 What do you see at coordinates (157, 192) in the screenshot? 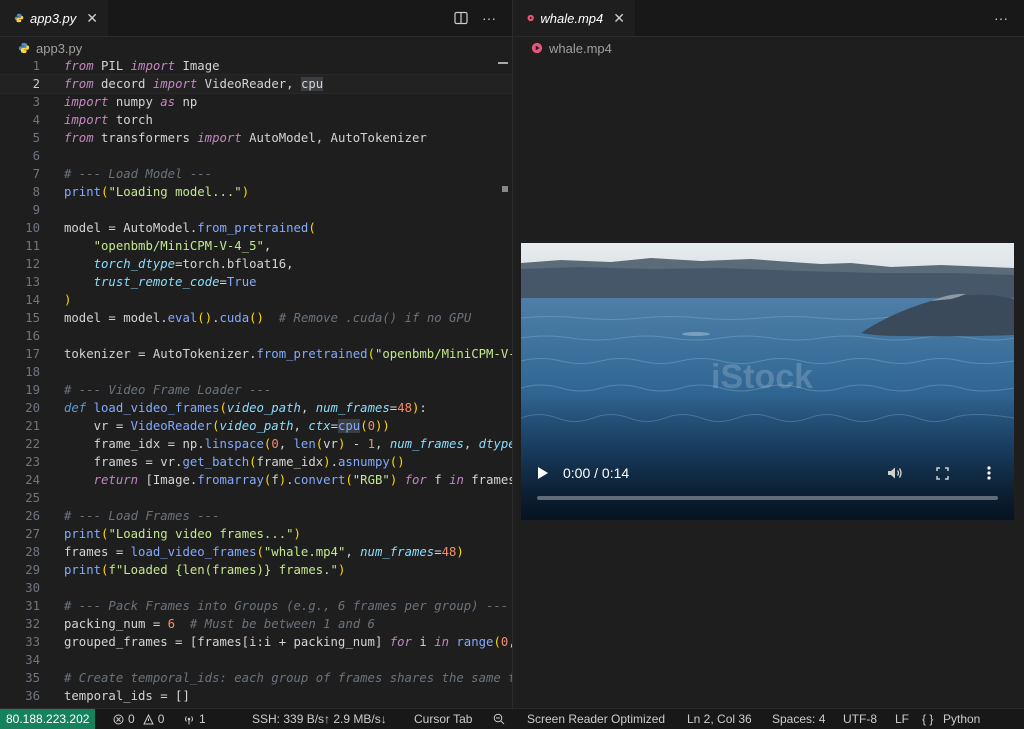
I see `line-text: print("Loading model...")` at bounding box center [157, 192].